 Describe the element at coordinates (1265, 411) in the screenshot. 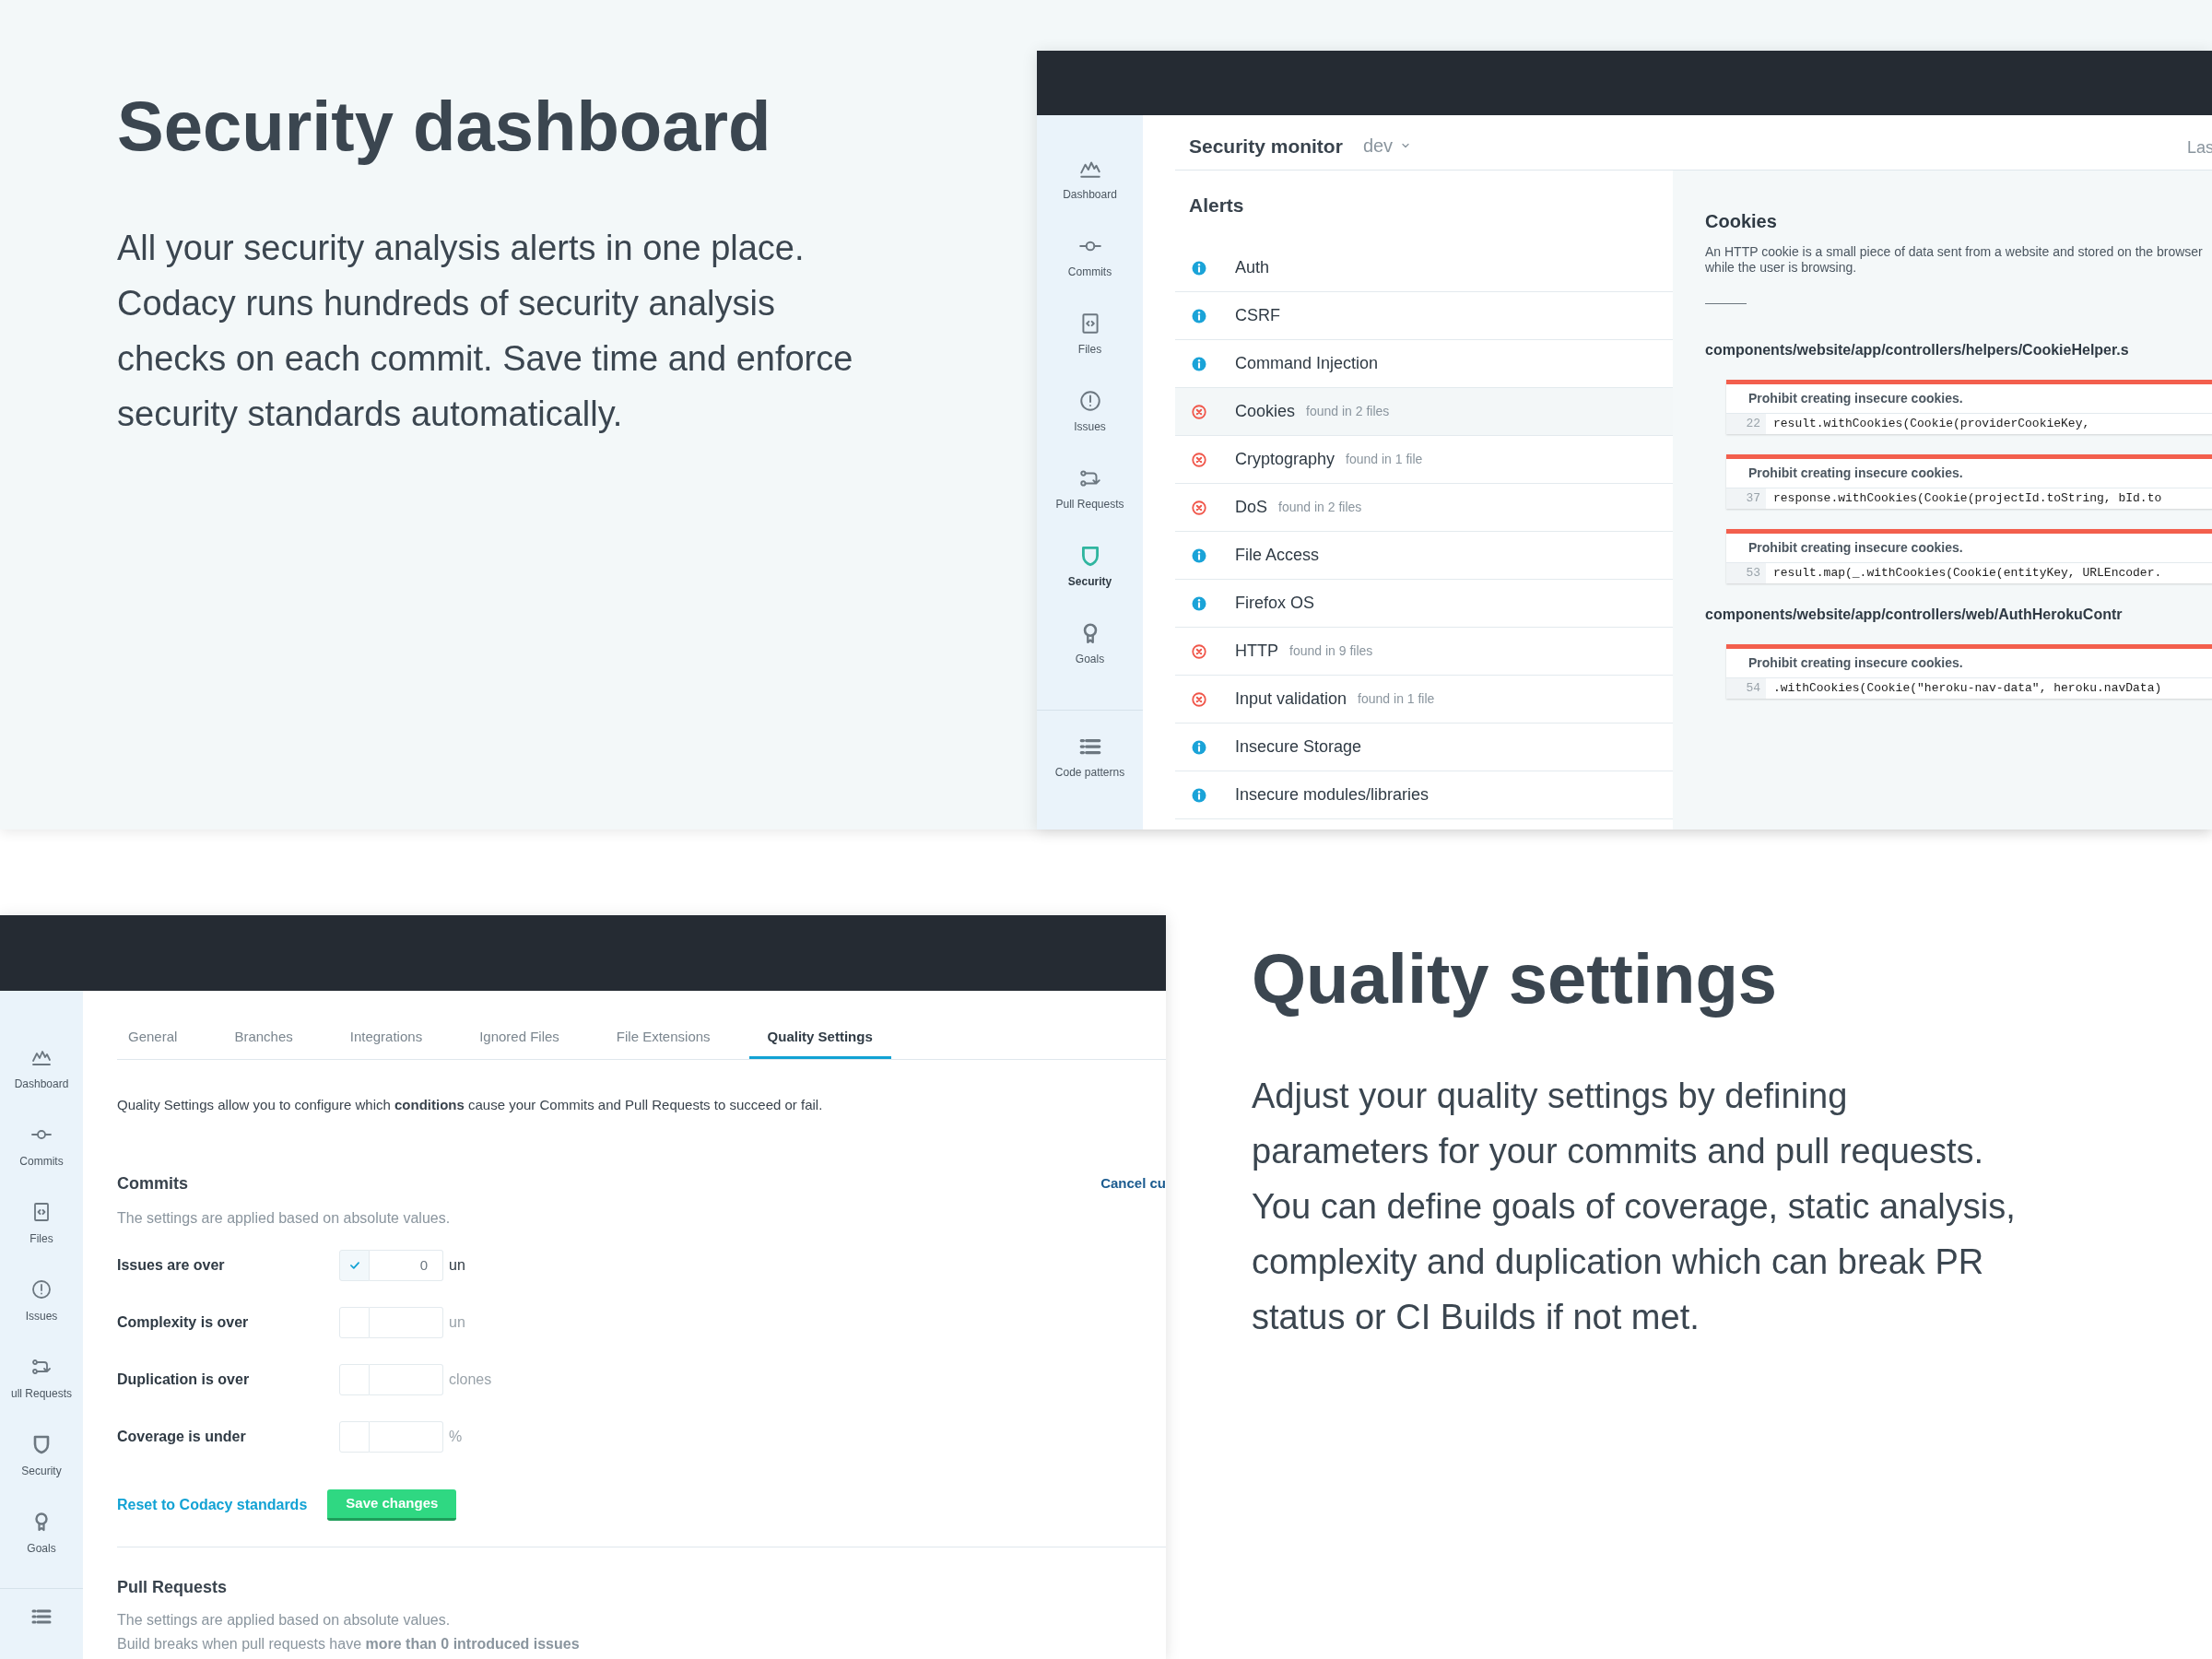

I see `alert-name: Cookies` at that location.